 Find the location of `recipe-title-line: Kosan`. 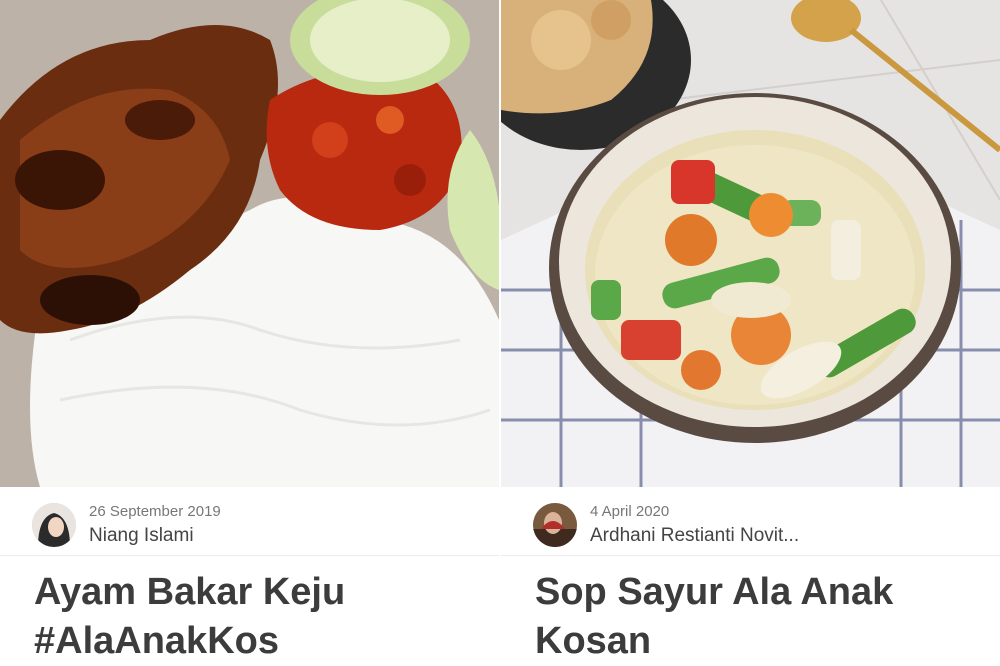

recipe-title-line: Kosan is located at coordinates (593, 641).